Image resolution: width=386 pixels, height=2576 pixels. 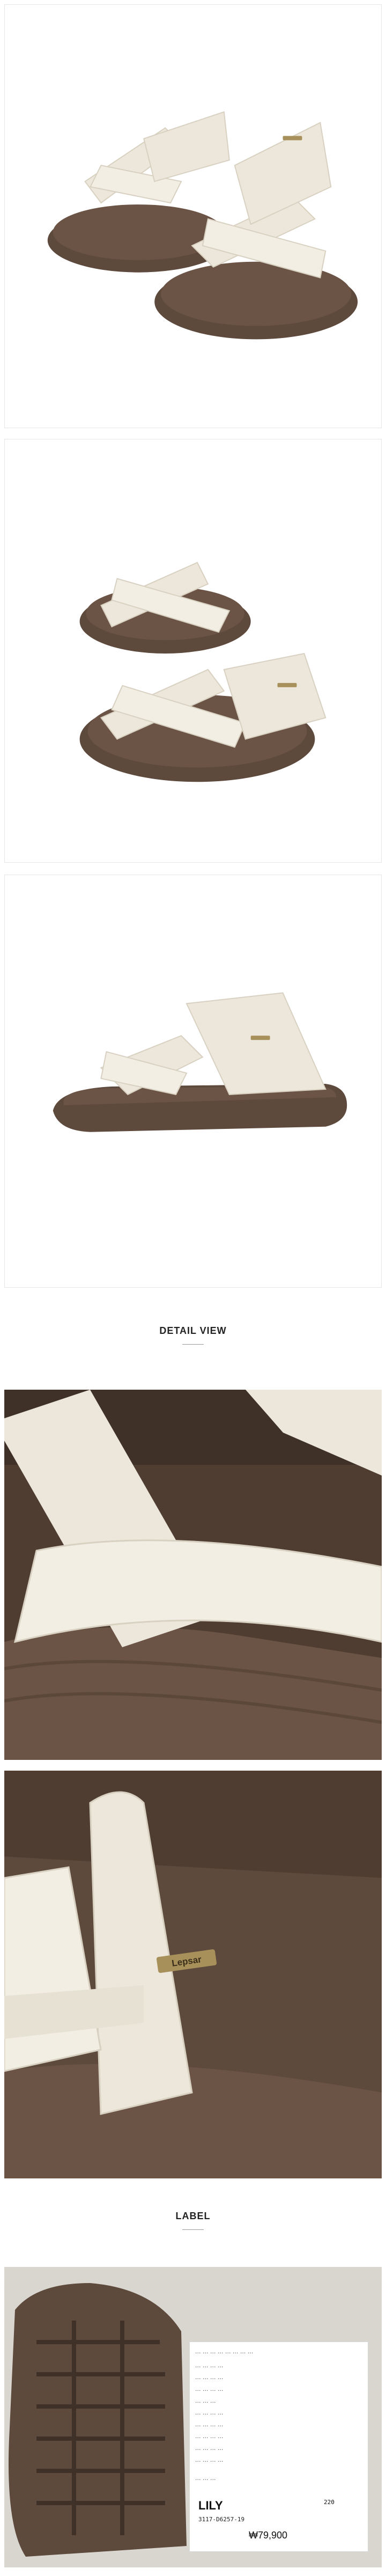 What do you see at coordinates (193, 1344) in the screenshot?
I see `detail-view-divider` at bounding box center [193, 1344].